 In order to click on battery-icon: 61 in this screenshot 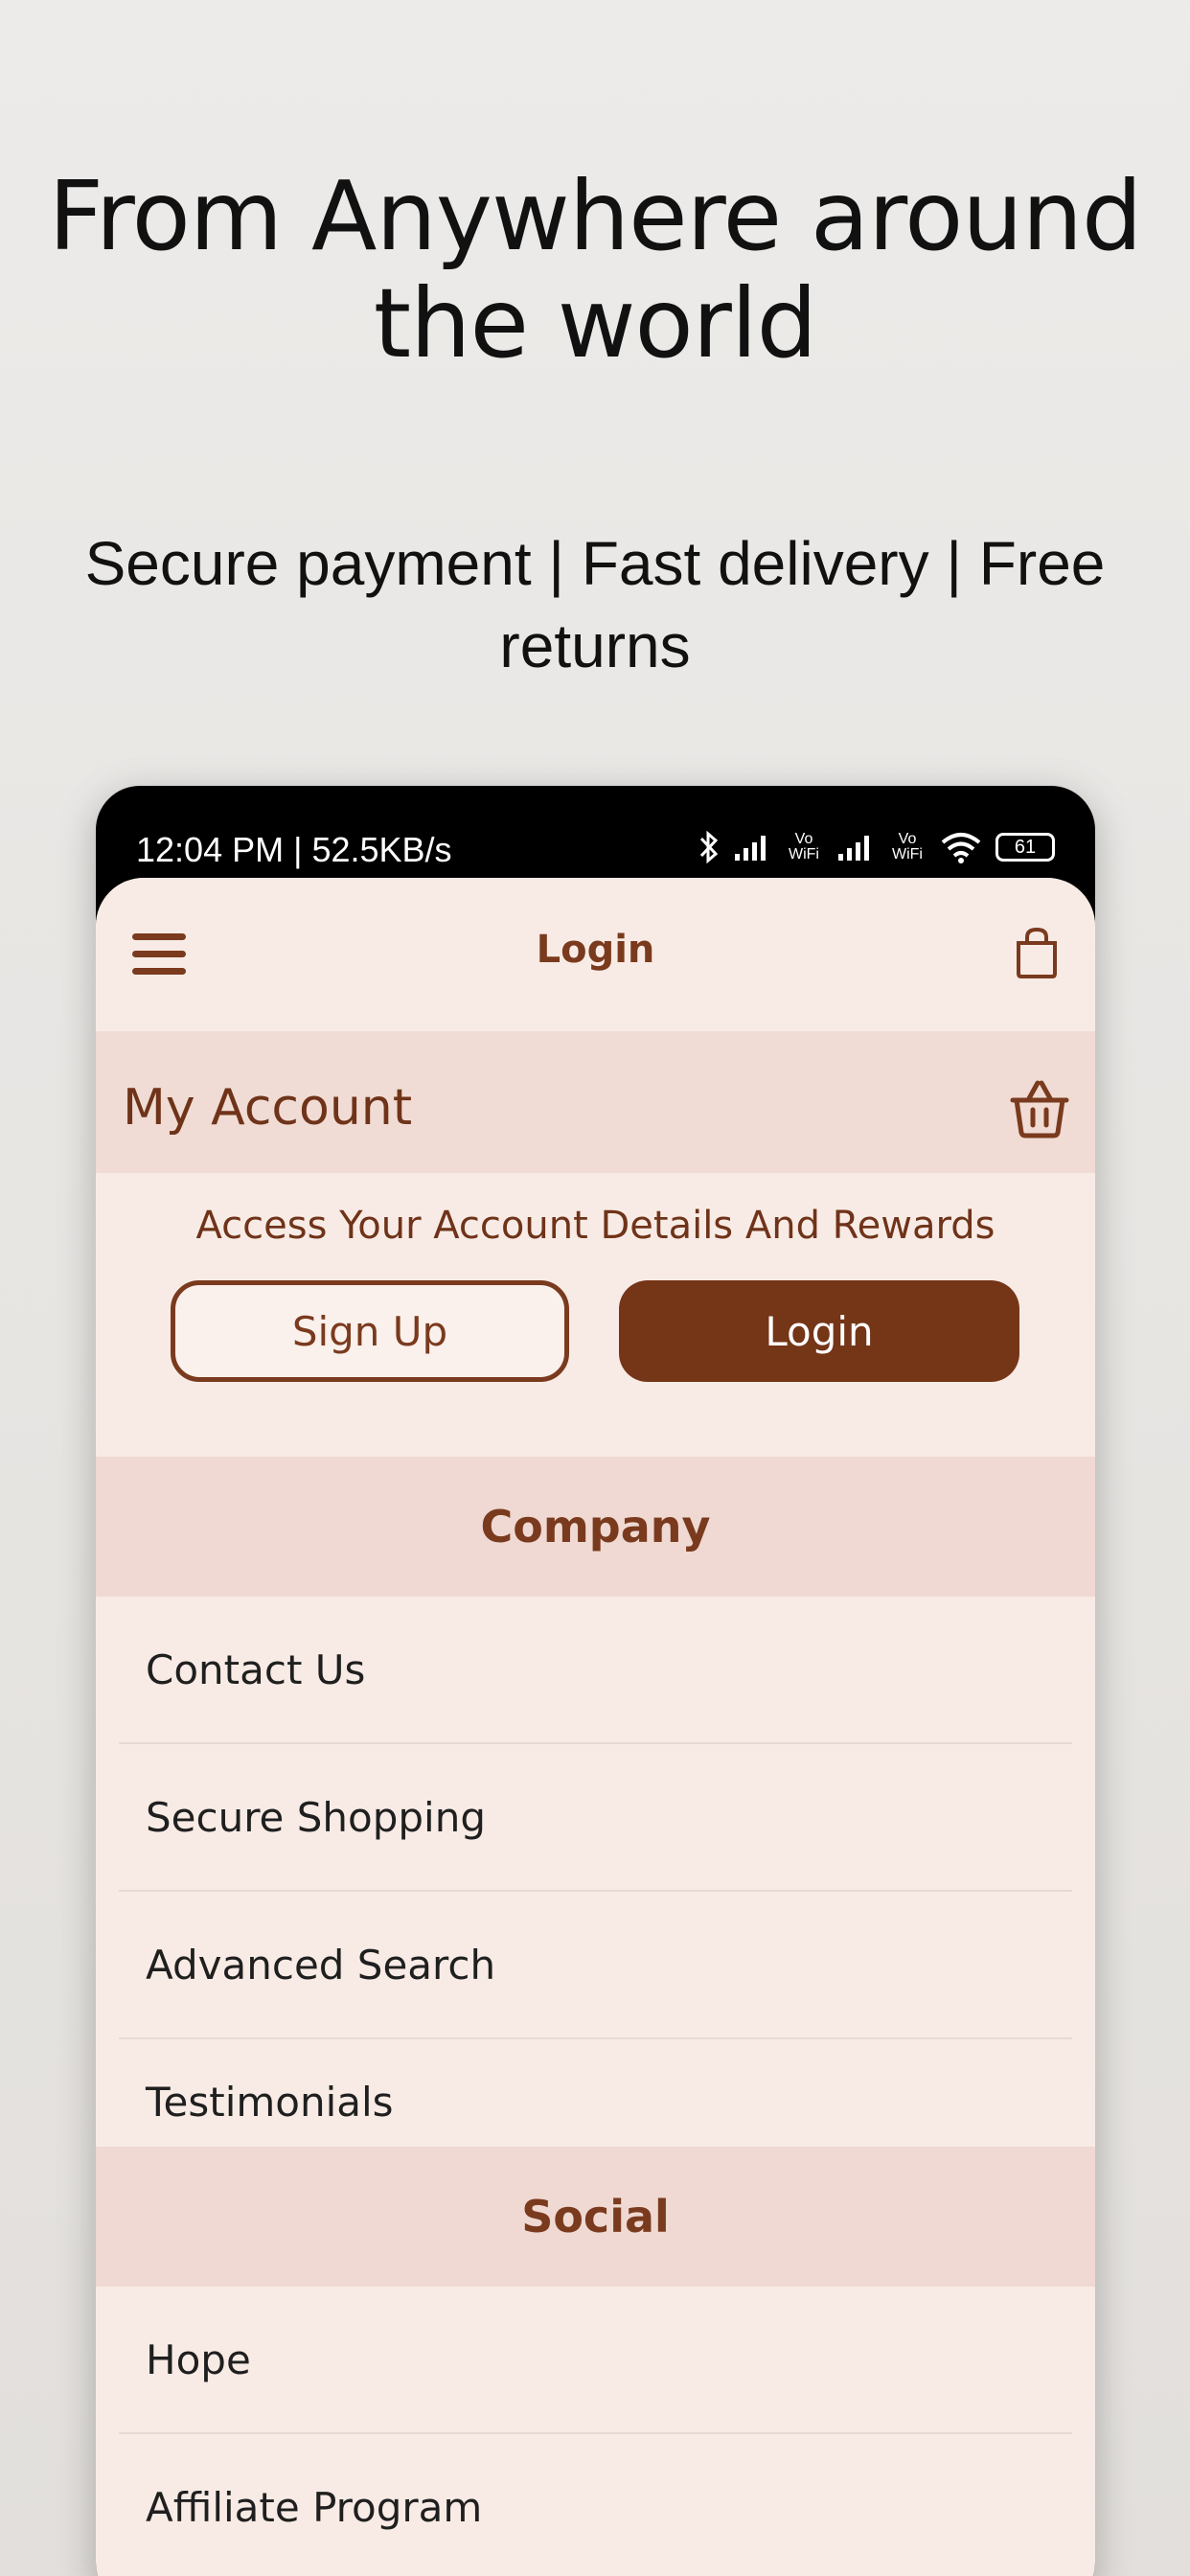, I will do `click(1025, 847)`.